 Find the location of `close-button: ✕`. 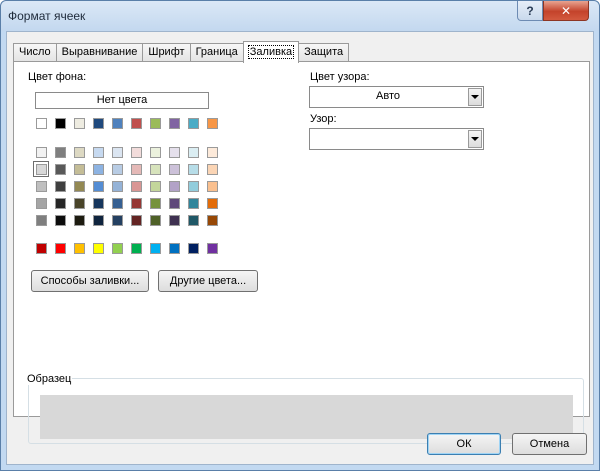

close-button: ✕ is located at coordinates (566, 11).